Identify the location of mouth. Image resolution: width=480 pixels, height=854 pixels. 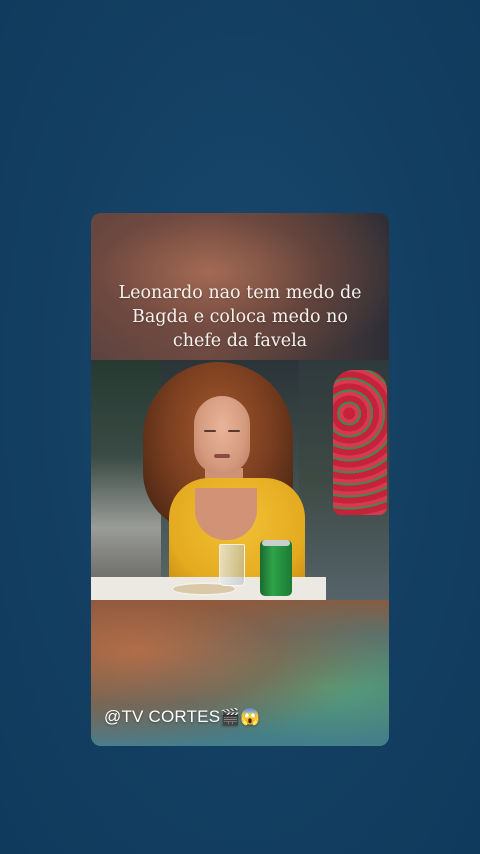
(222, 456).